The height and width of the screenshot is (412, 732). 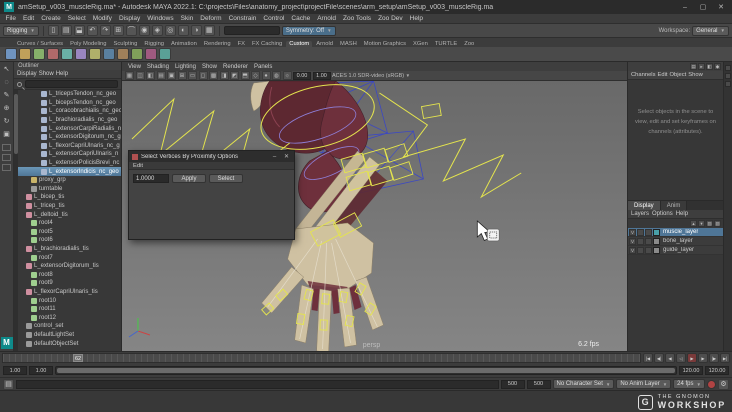 What do you see at coordinates (327, 18) in the screenshot?
I see `menu-item: Arnold` at bounding box center [327, 18].